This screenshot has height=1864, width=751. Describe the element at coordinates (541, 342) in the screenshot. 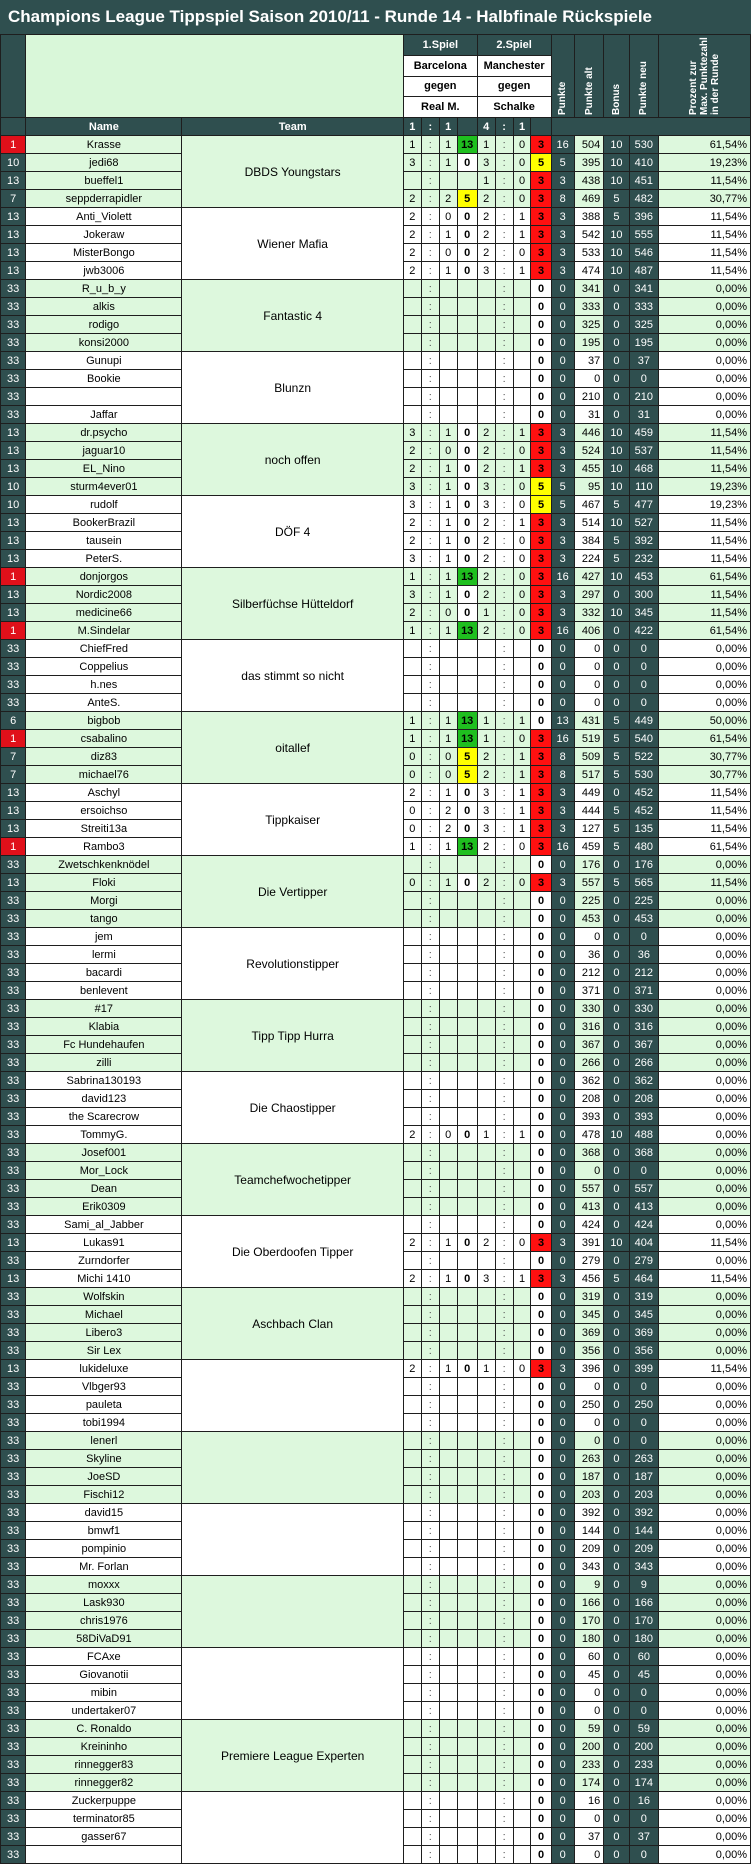

I see `tip2-points: 0` at that location.